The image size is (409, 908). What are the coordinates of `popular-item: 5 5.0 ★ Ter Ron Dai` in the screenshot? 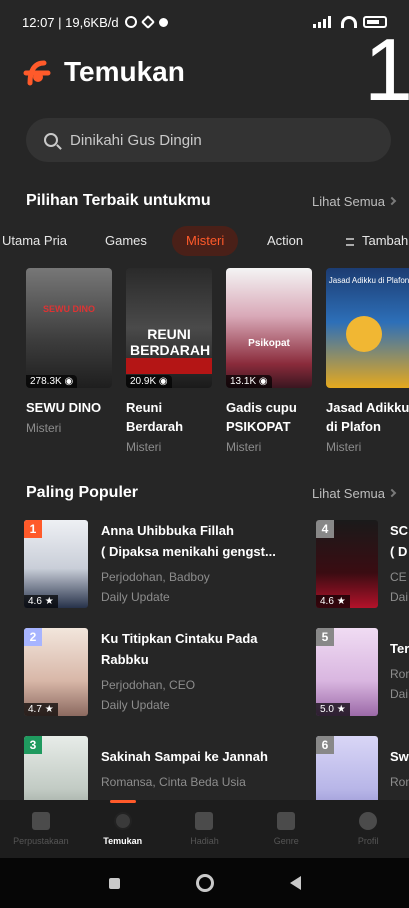 It's located at (362, 673).